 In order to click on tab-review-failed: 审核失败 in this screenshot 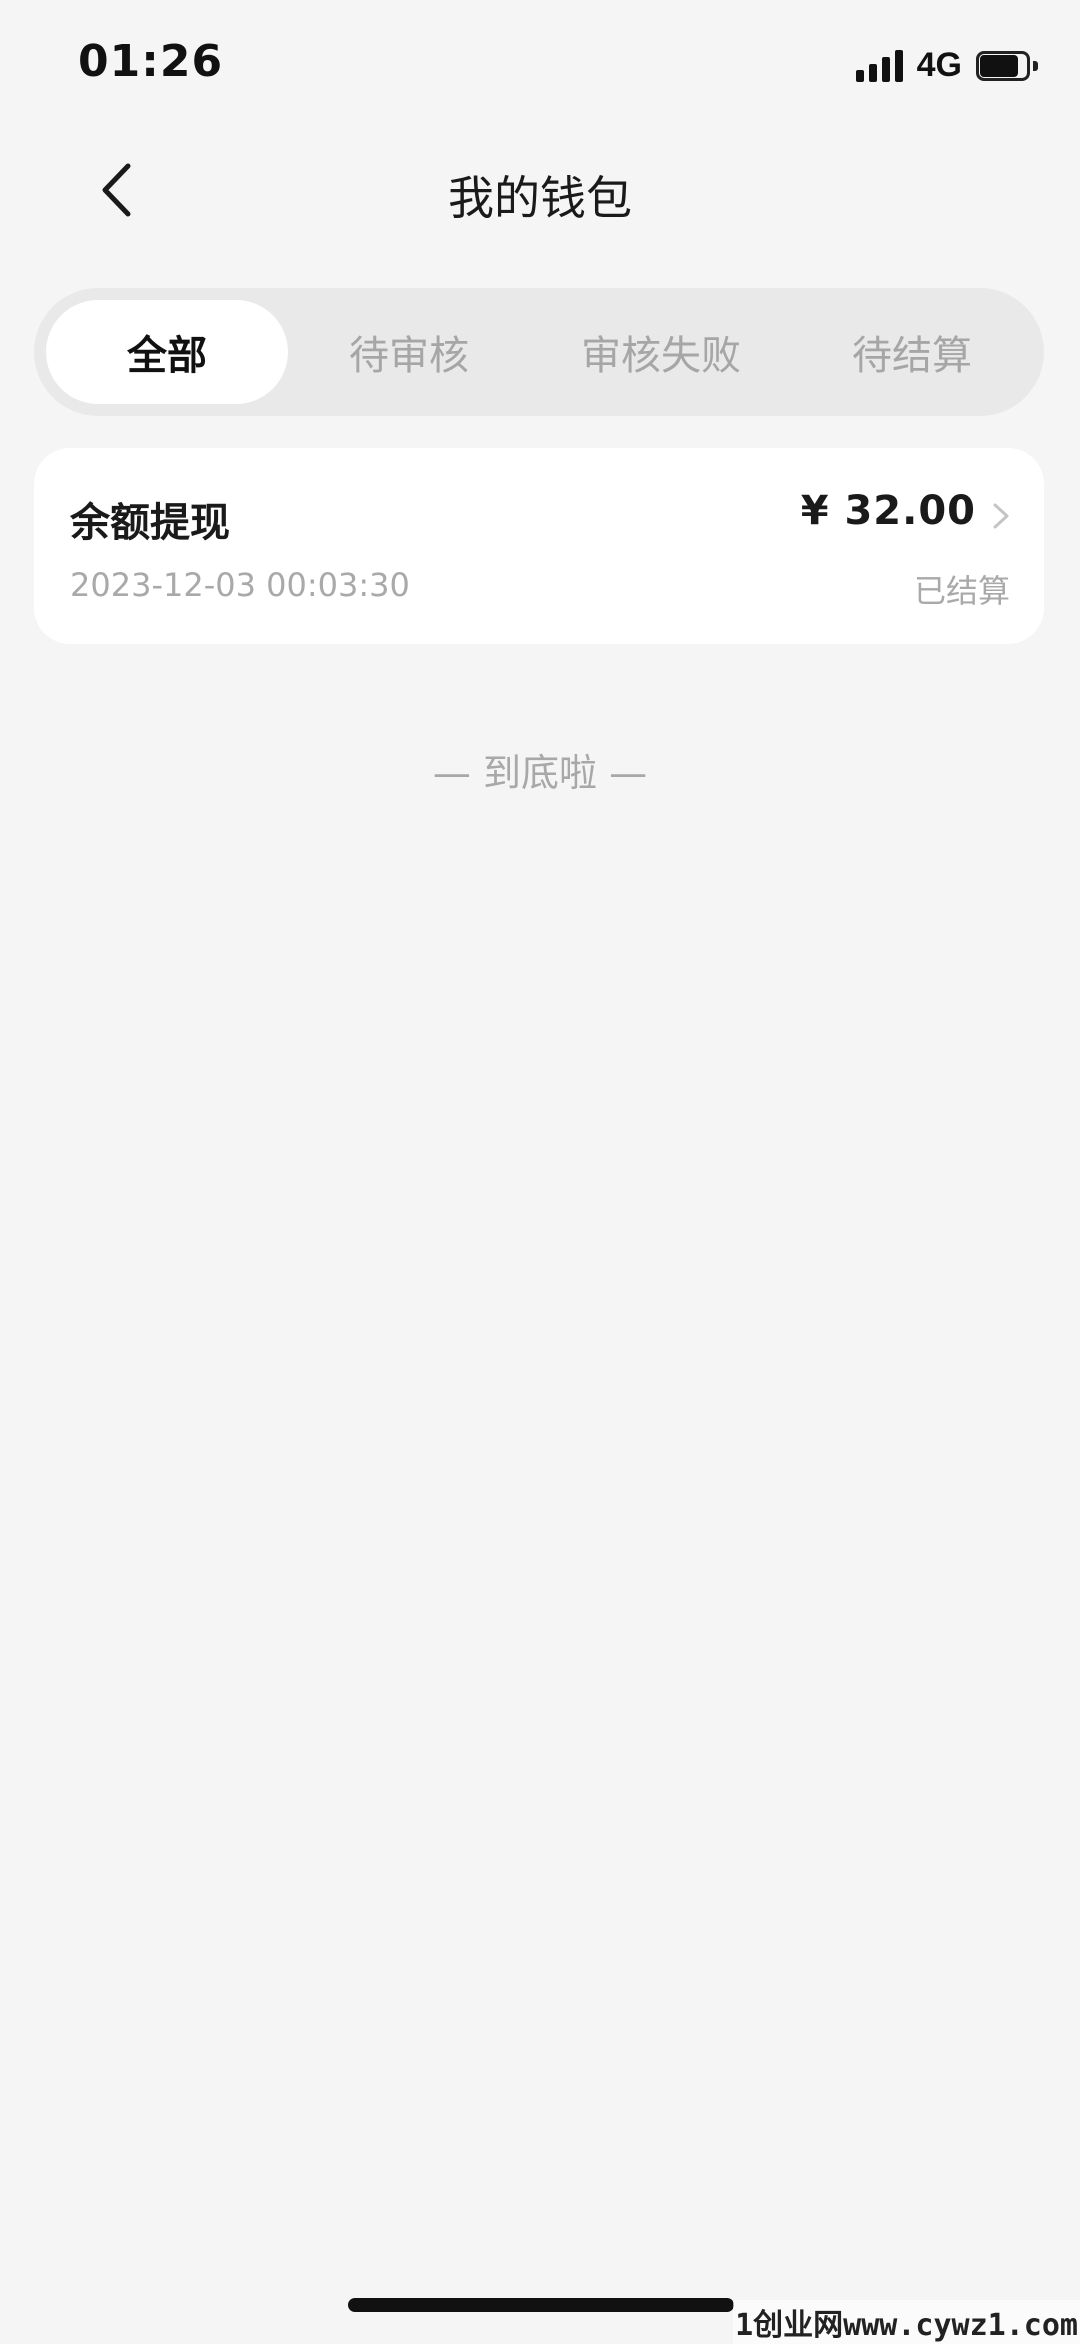, I will do `click(661, 352)`.